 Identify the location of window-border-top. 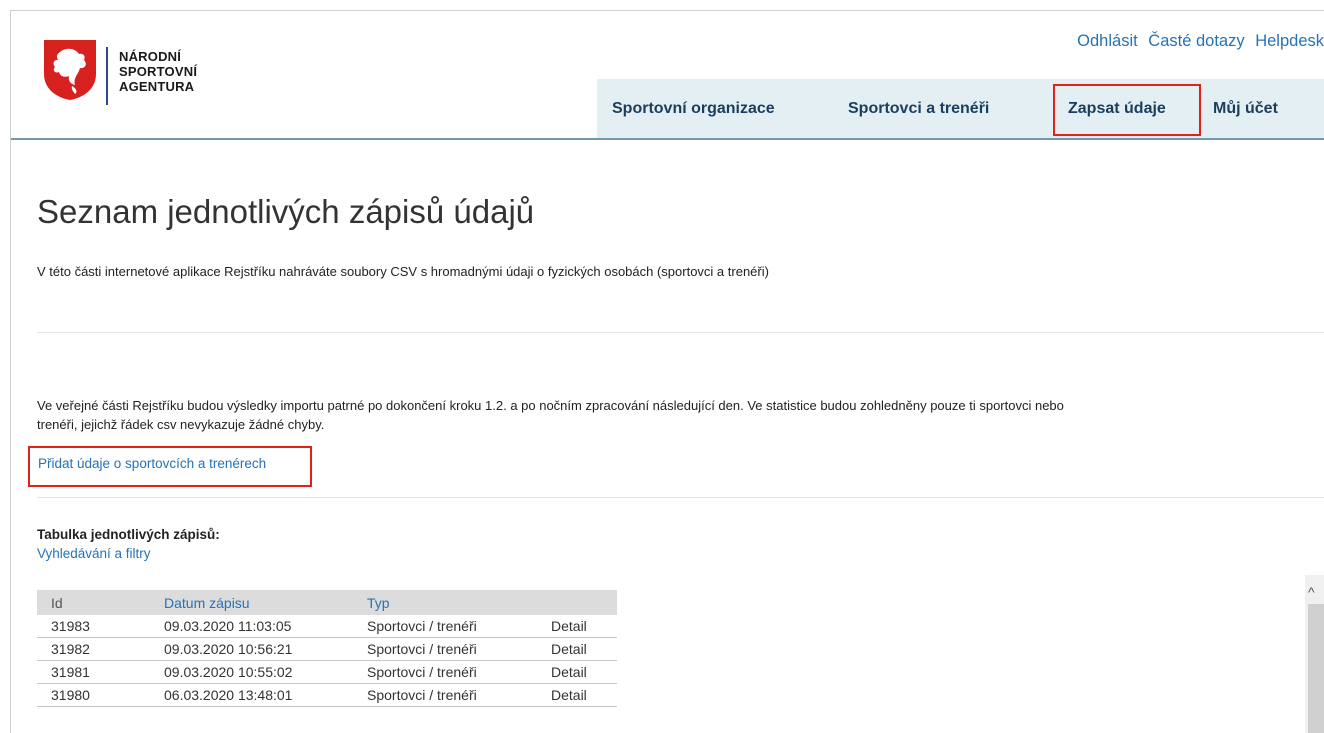
(667, 10).